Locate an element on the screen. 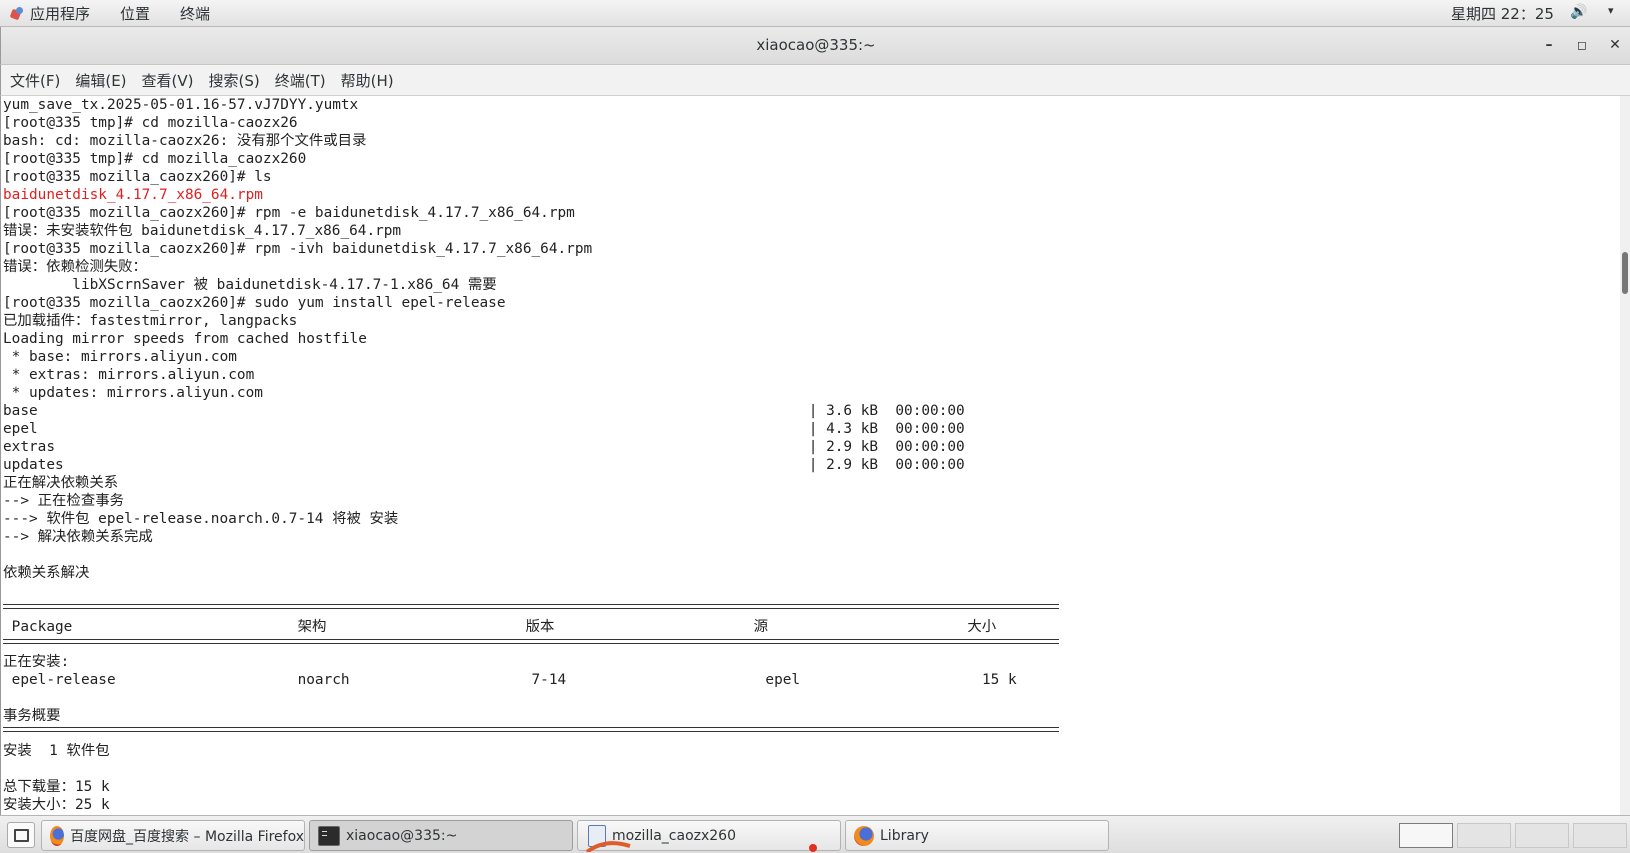  terminal-line: 总下载量：15 k is located at coordinates (56, 787).